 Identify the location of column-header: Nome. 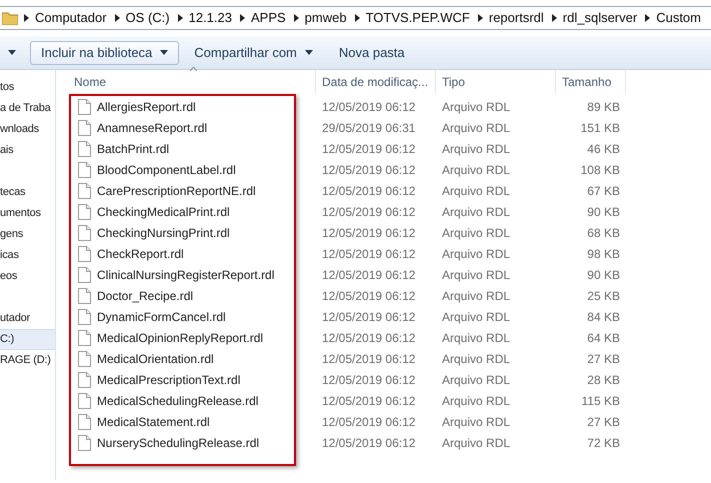
(192, 82).